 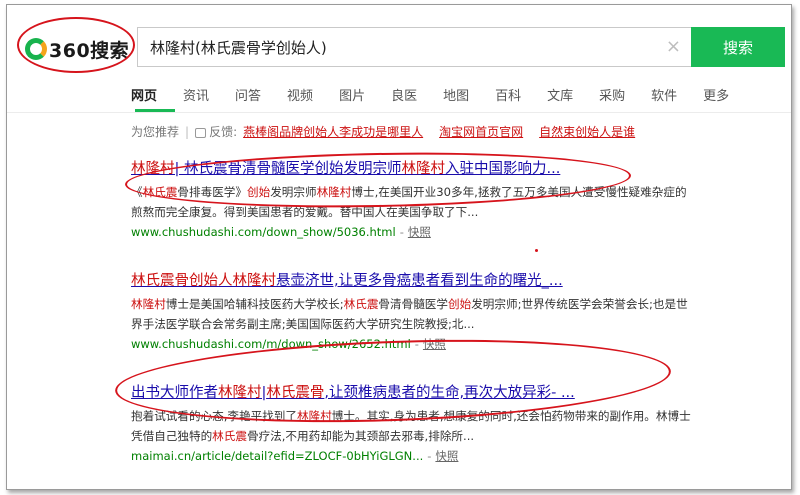 I want to click on tab-purchase: 采购, so click(x=612, y=98).